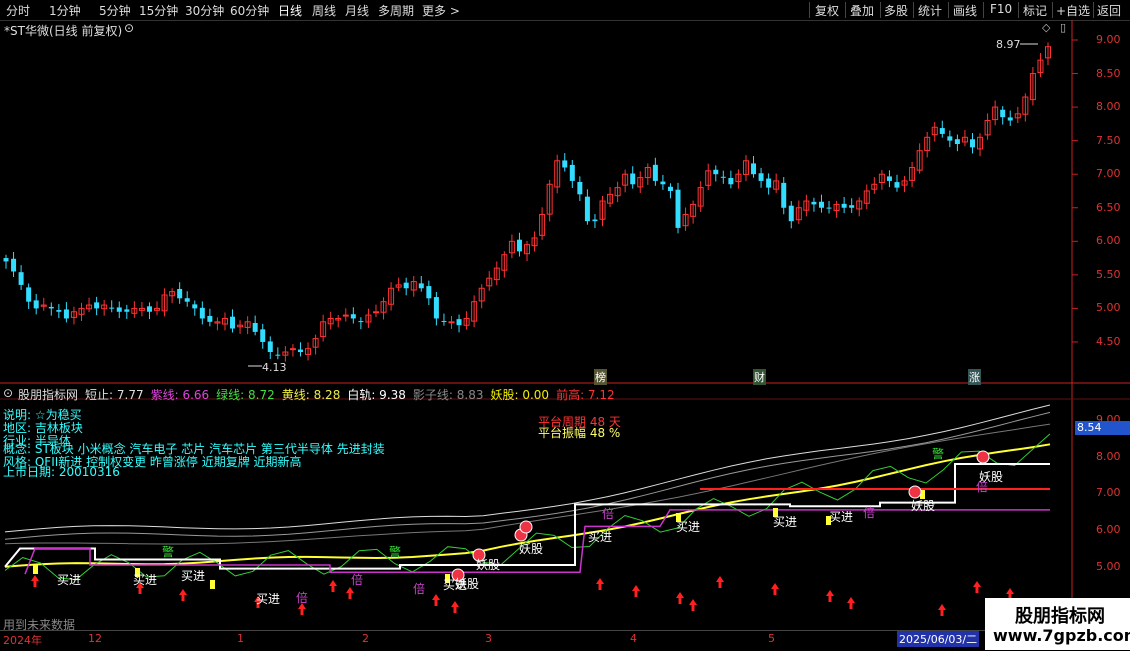 This screenshot has width=1130, height=651. I want to click on date-label-mar: 3, so click(488, 638).